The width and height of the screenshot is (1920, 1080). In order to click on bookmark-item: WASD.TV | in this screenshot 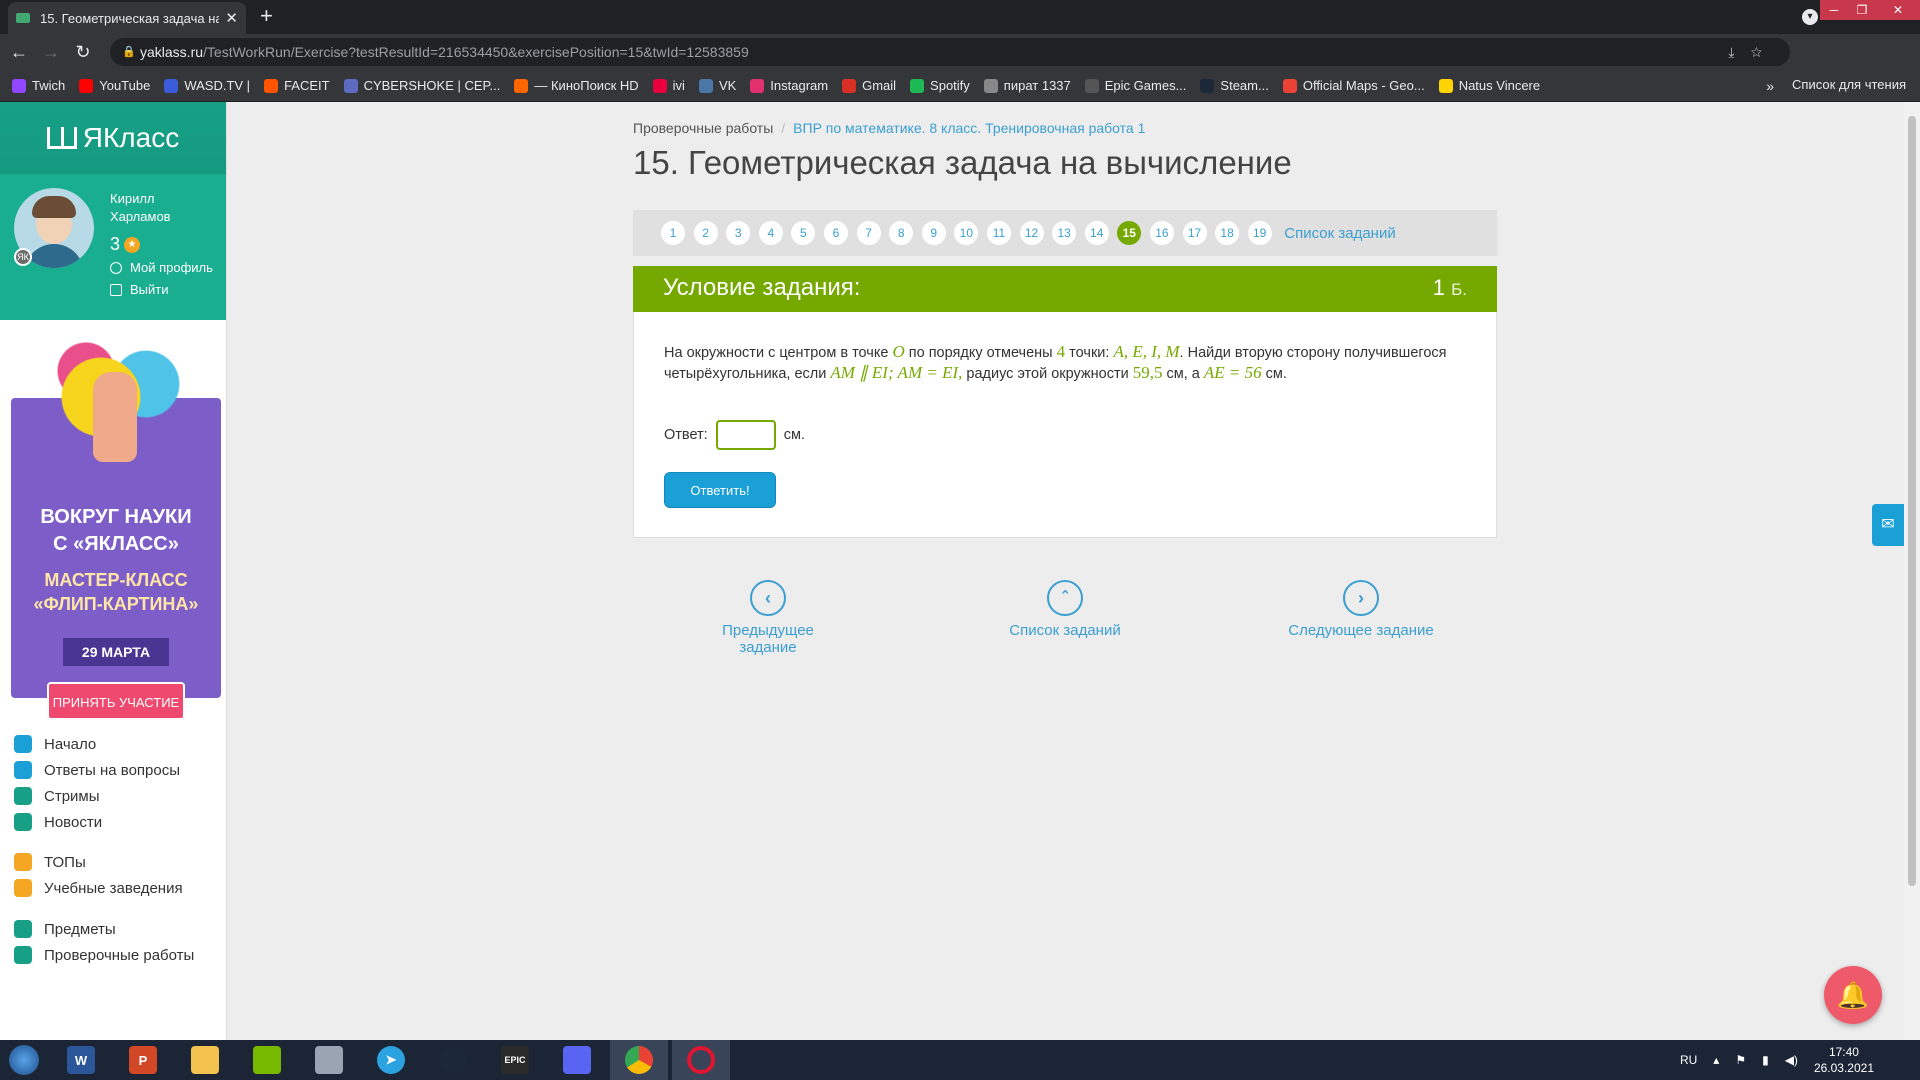, I will do `click(207, 85)`.